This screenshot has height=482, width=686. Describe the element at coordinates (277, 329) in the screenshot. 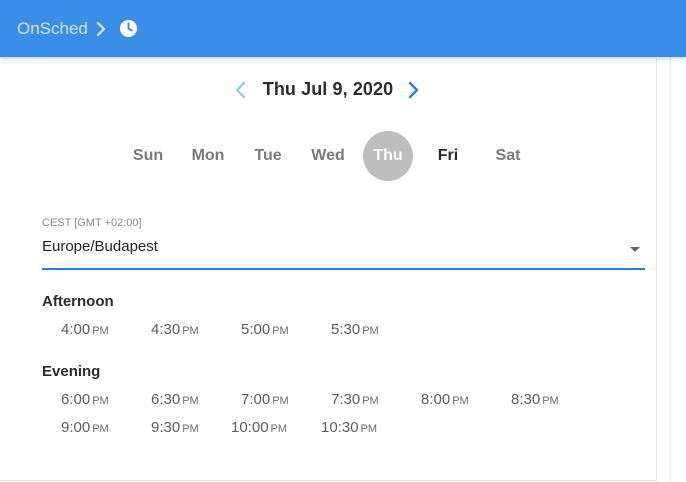

I see `time-slot: 5:00 PM` at that location.